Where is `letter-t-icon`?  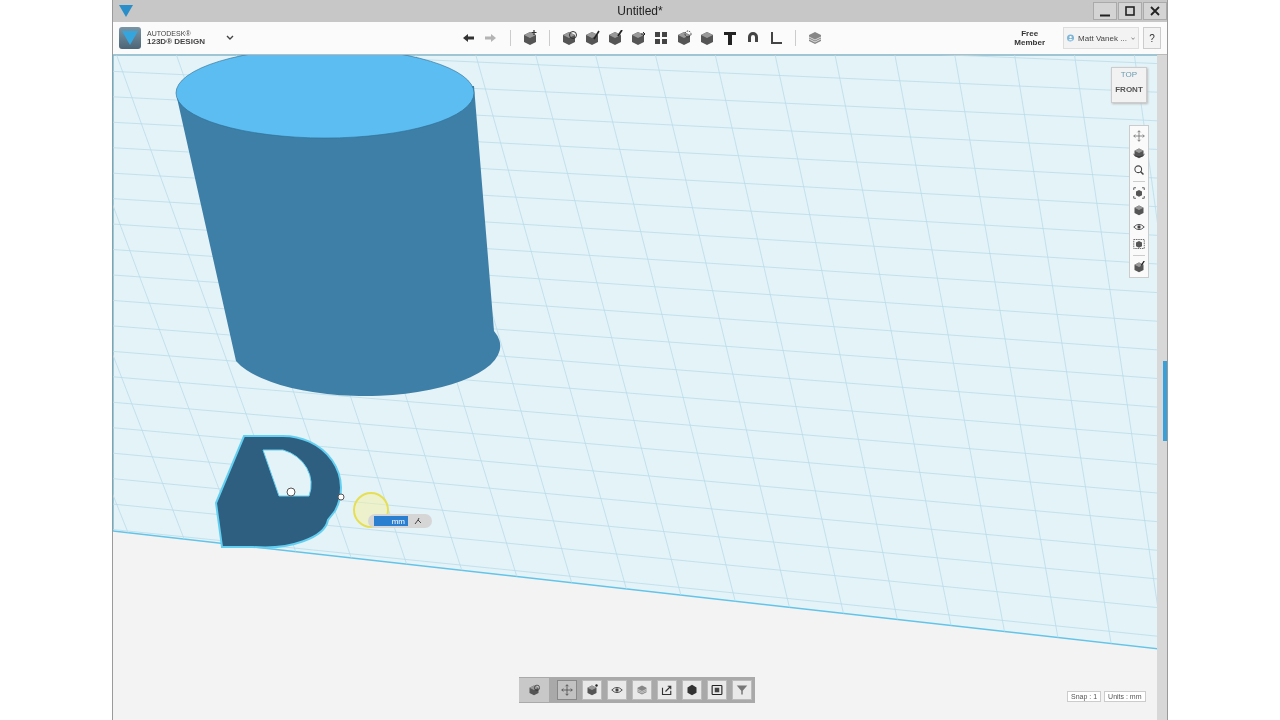 letter-t-icon is located at coordinates (729, 38).